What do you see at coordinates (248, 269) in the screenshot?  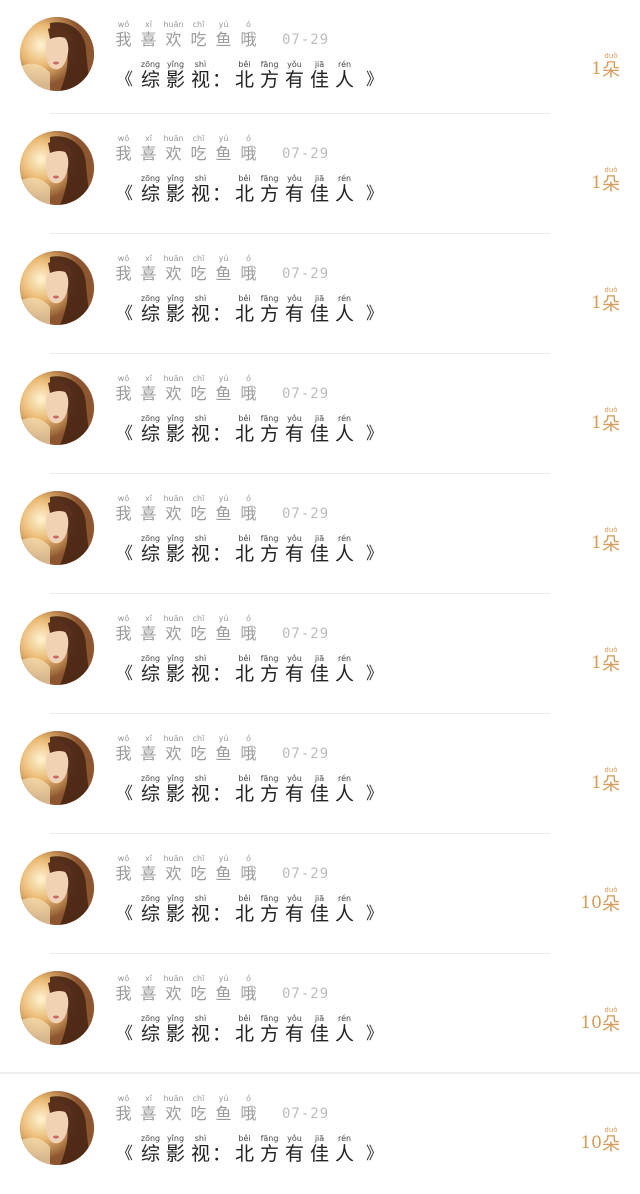 I see `ruby-char: ó哦` at bounding box center [248, 269].